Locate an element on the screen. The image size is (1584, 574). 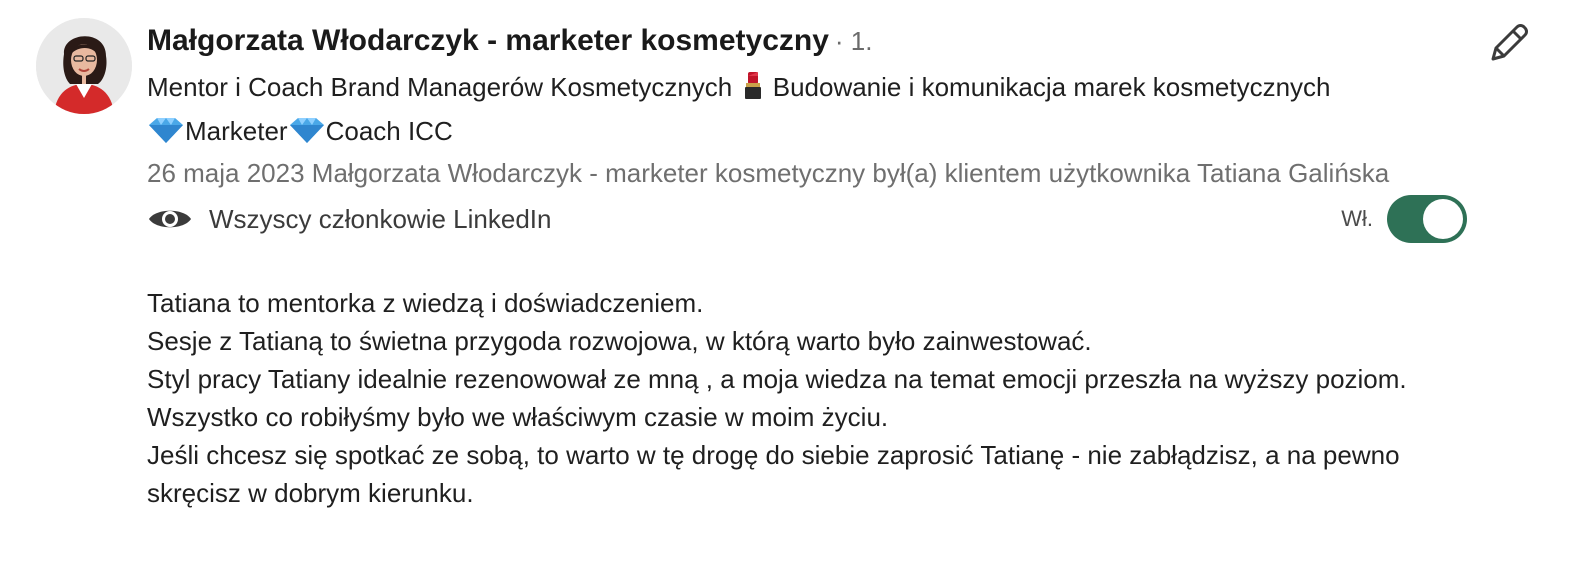
eye-icon is located at coordinates (170, 219).